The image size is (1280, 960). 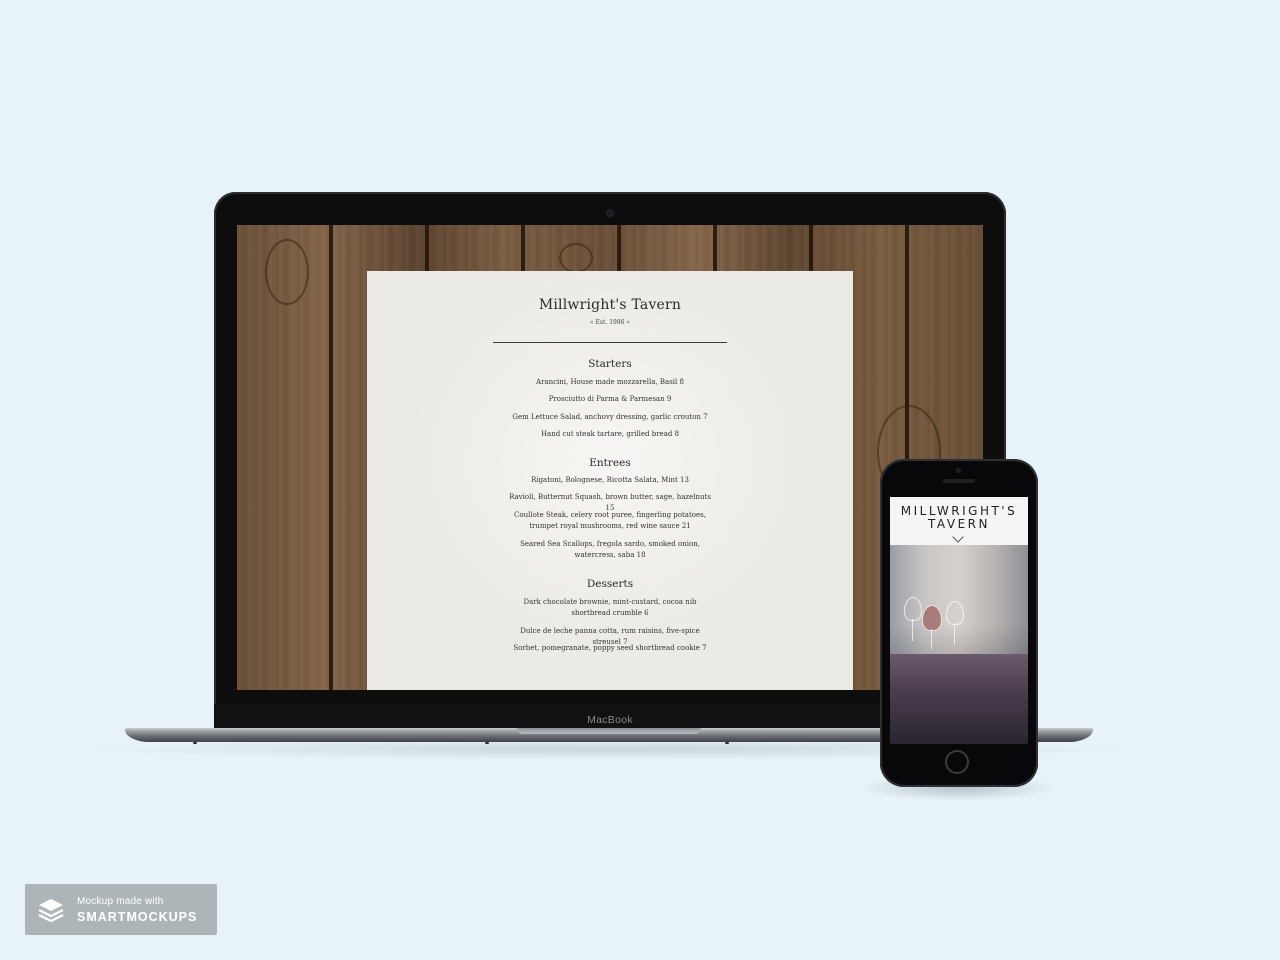 I want to click on section-title-desserts: Desserts, so click(x=610, y=584).